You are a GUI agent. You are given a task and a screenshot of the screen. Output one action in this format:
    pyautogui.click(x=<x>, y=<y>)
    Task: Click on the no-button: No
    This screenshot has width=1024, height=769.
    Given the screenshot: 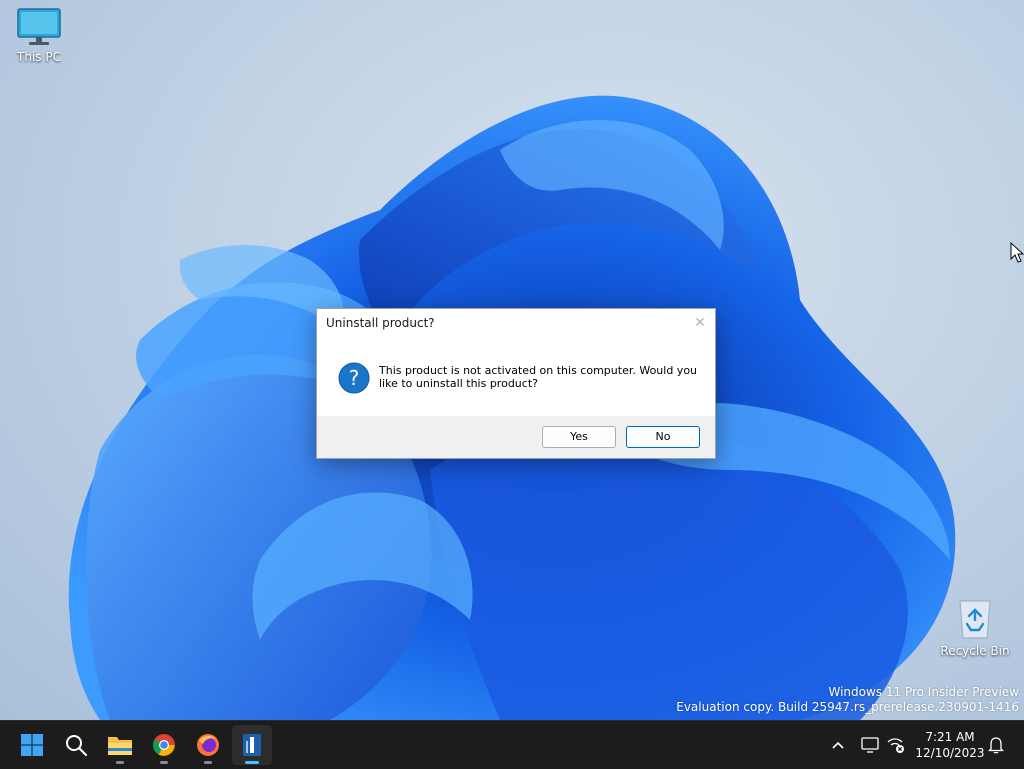 What is the action you would take?
    pyautogui.click(x=663, y=437)
    